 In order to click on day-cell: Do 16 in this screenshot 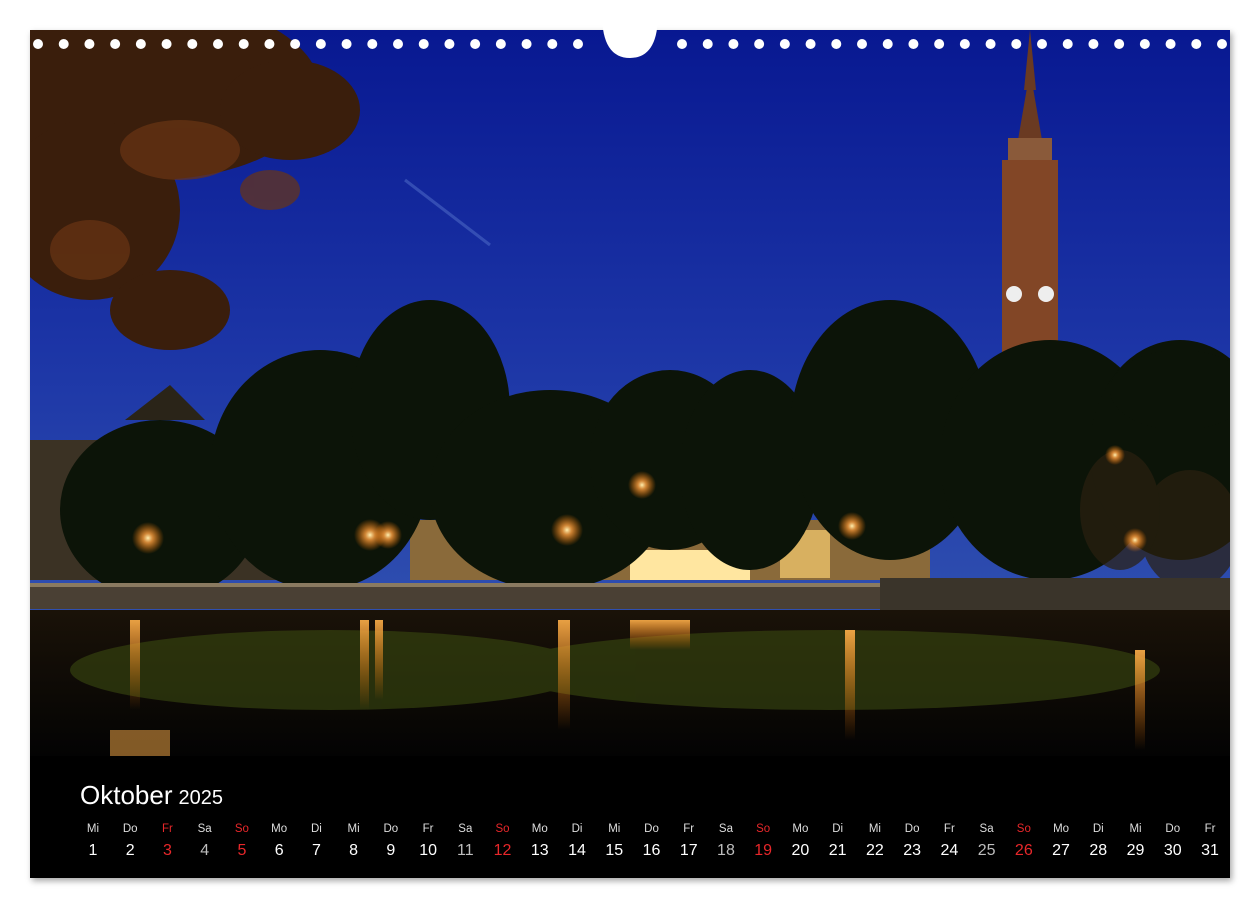, I will do `click(652, 842)`.